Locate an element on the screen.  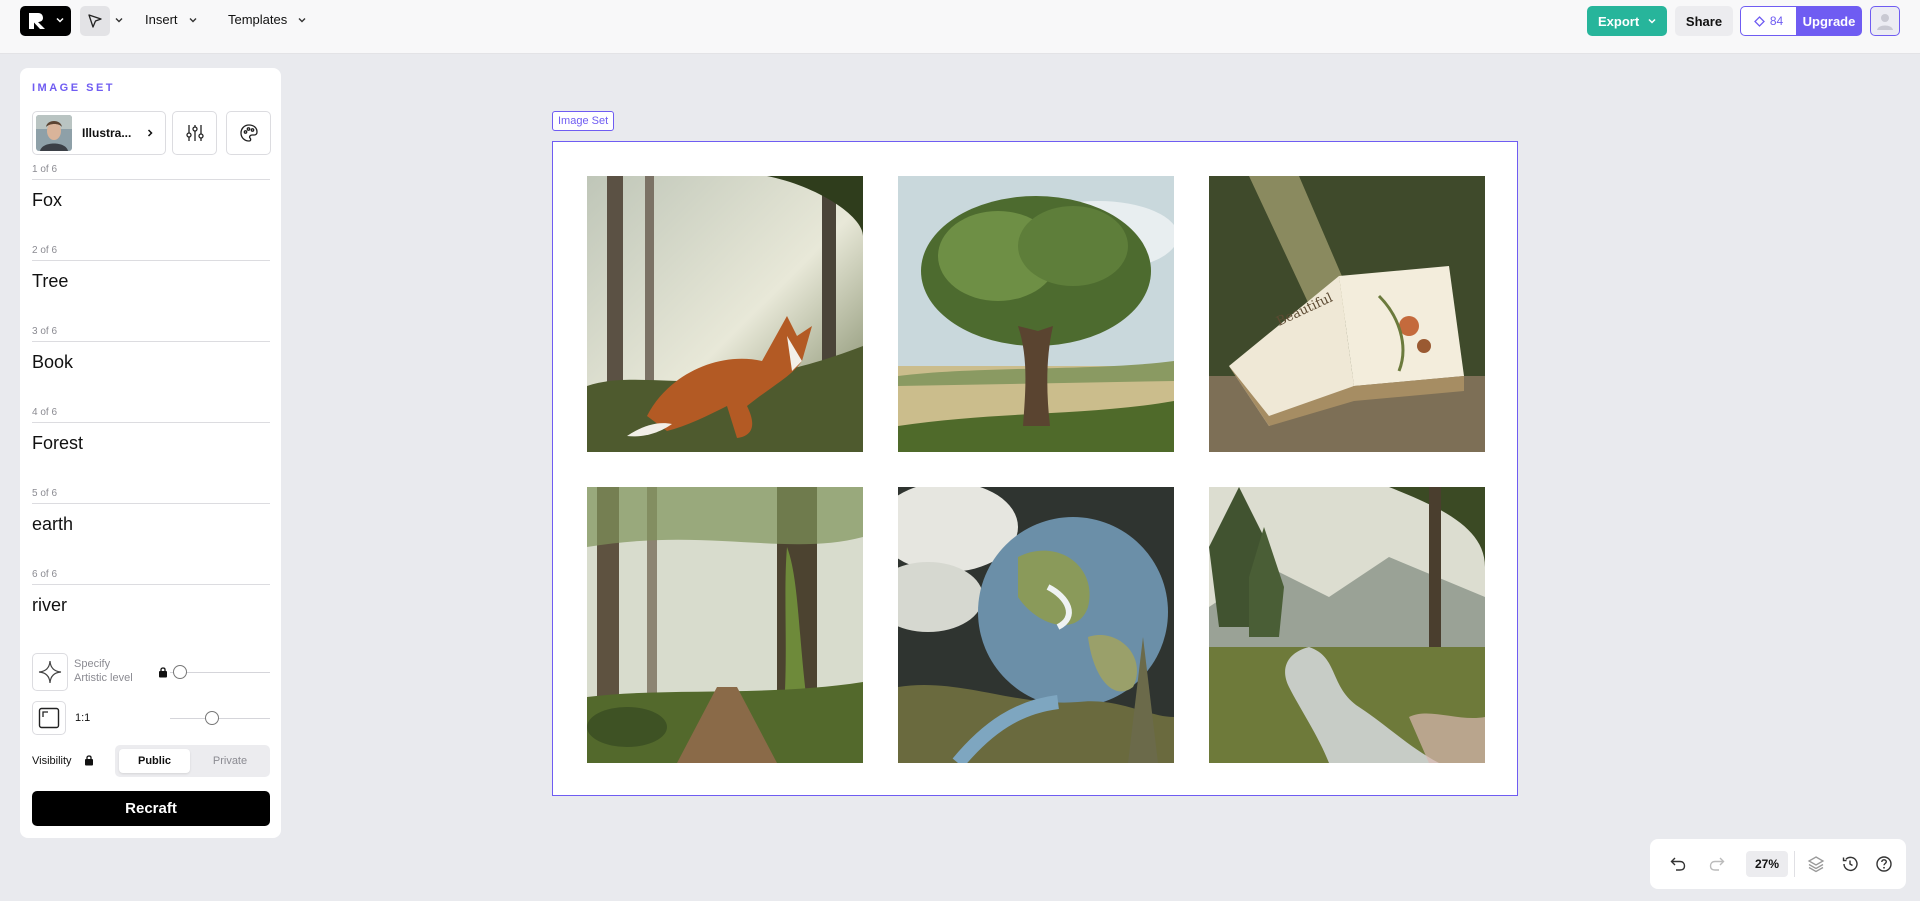
style-thumbnail is located at coordinates (54, 133).